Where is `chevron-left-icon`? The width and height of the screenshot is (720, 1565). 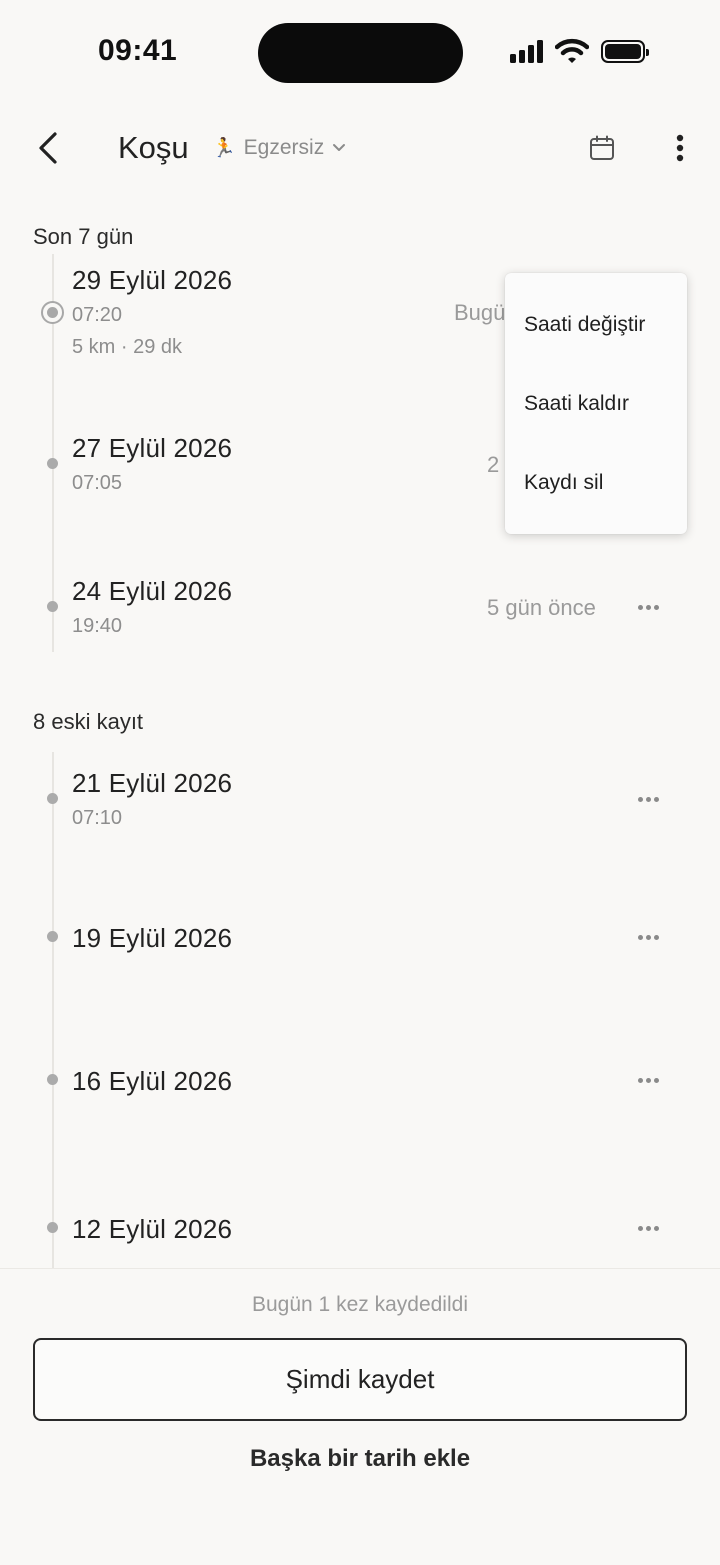 chevron-left-icon is located at coordinates (48, 148).